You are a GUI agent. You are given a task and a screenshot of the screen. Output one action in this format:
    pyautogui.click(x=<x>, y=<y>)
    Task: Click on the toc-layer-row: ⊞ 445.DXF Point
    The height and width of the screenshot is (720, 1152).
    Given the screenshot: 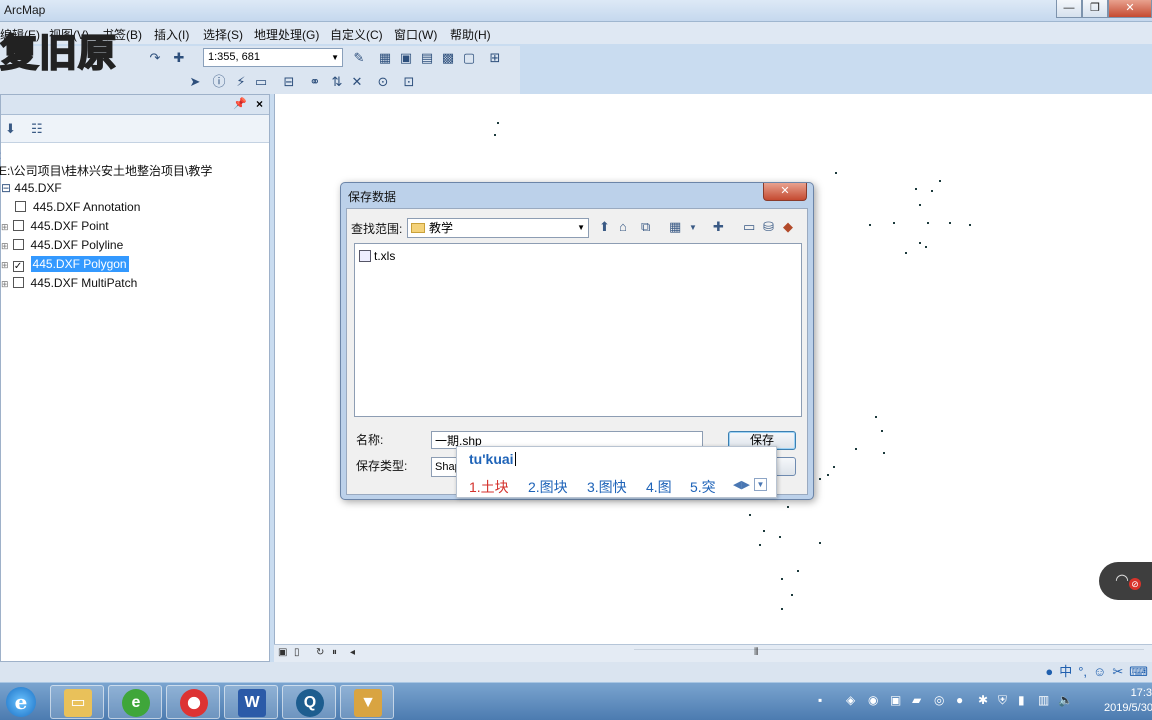 What is the action you would take?
    pyautogui.click(x=55, y=226)
    